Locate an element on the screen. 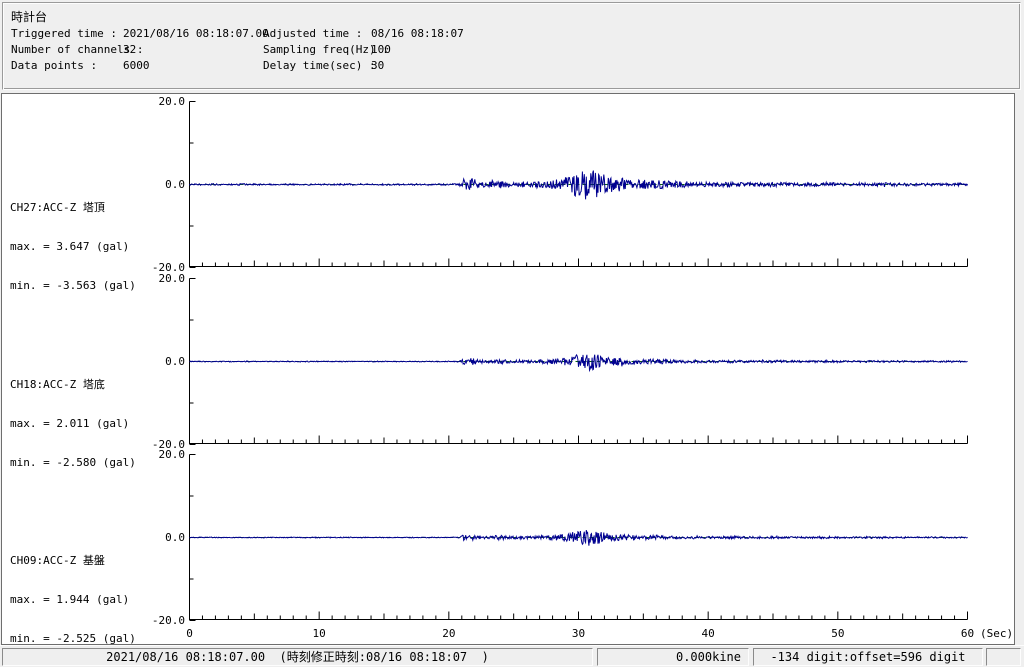  channel-name: CH18:ACC-Z 塔底 is located at coordinates (57, 384).